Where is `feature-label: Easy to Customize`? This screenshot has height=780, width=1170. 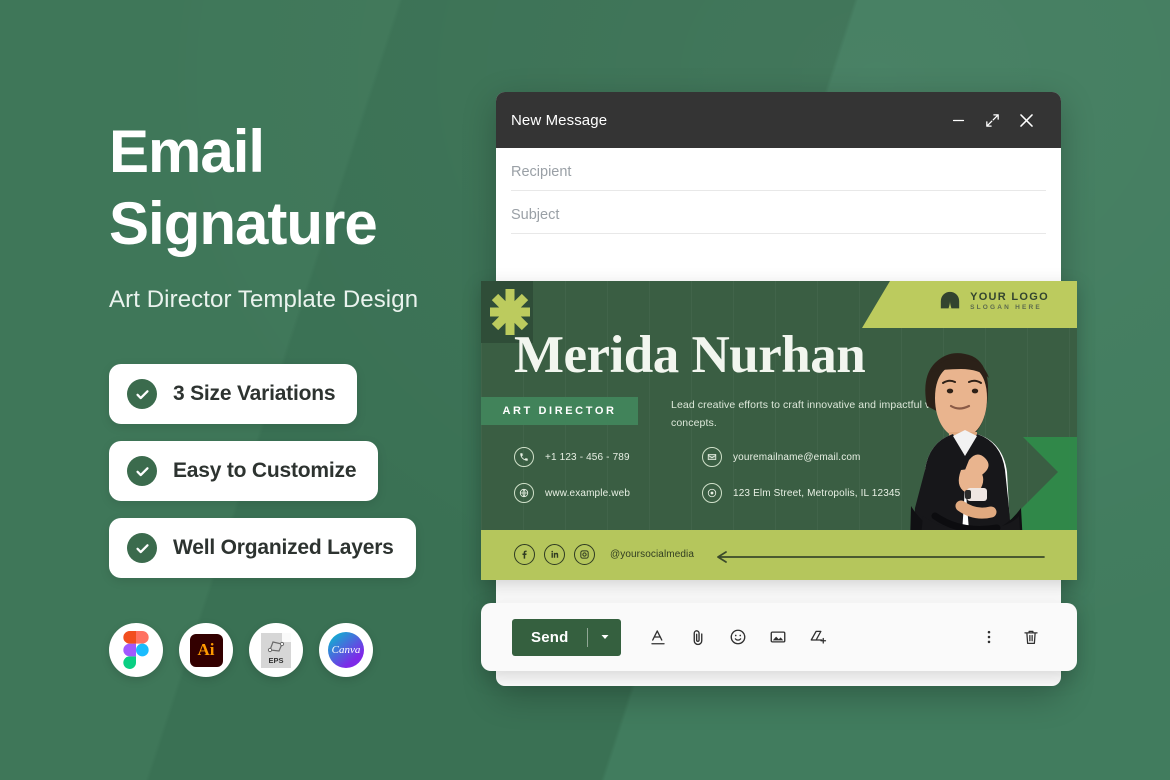 feature-label: Easy to Customize is located at coordinates (265, 470).